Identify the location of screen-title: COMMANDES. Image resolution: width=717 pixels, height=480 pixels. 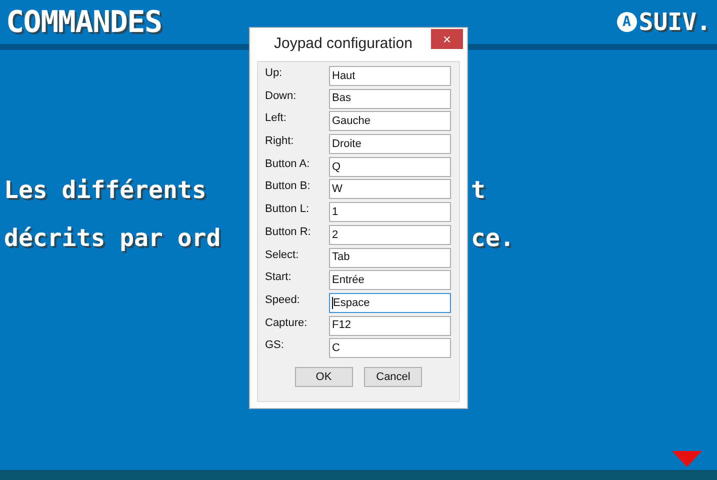
(84, 23).